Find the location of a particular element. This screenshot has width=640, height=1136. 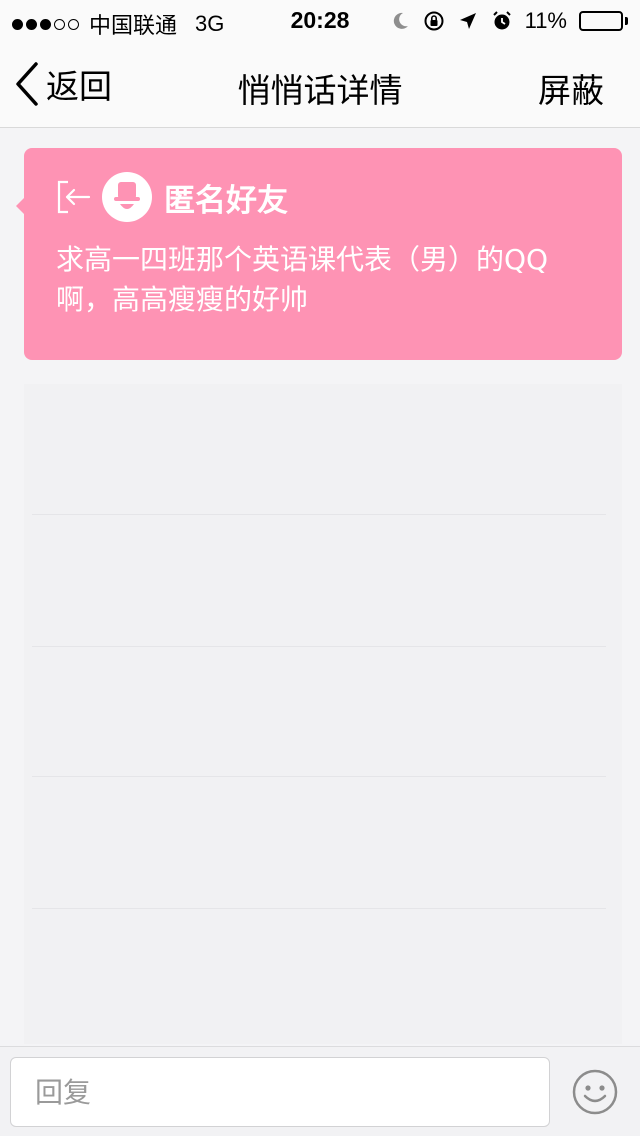

nav-bar: 返回 悄悄话详情 屏蔽 is located at coordinates (320, 84).